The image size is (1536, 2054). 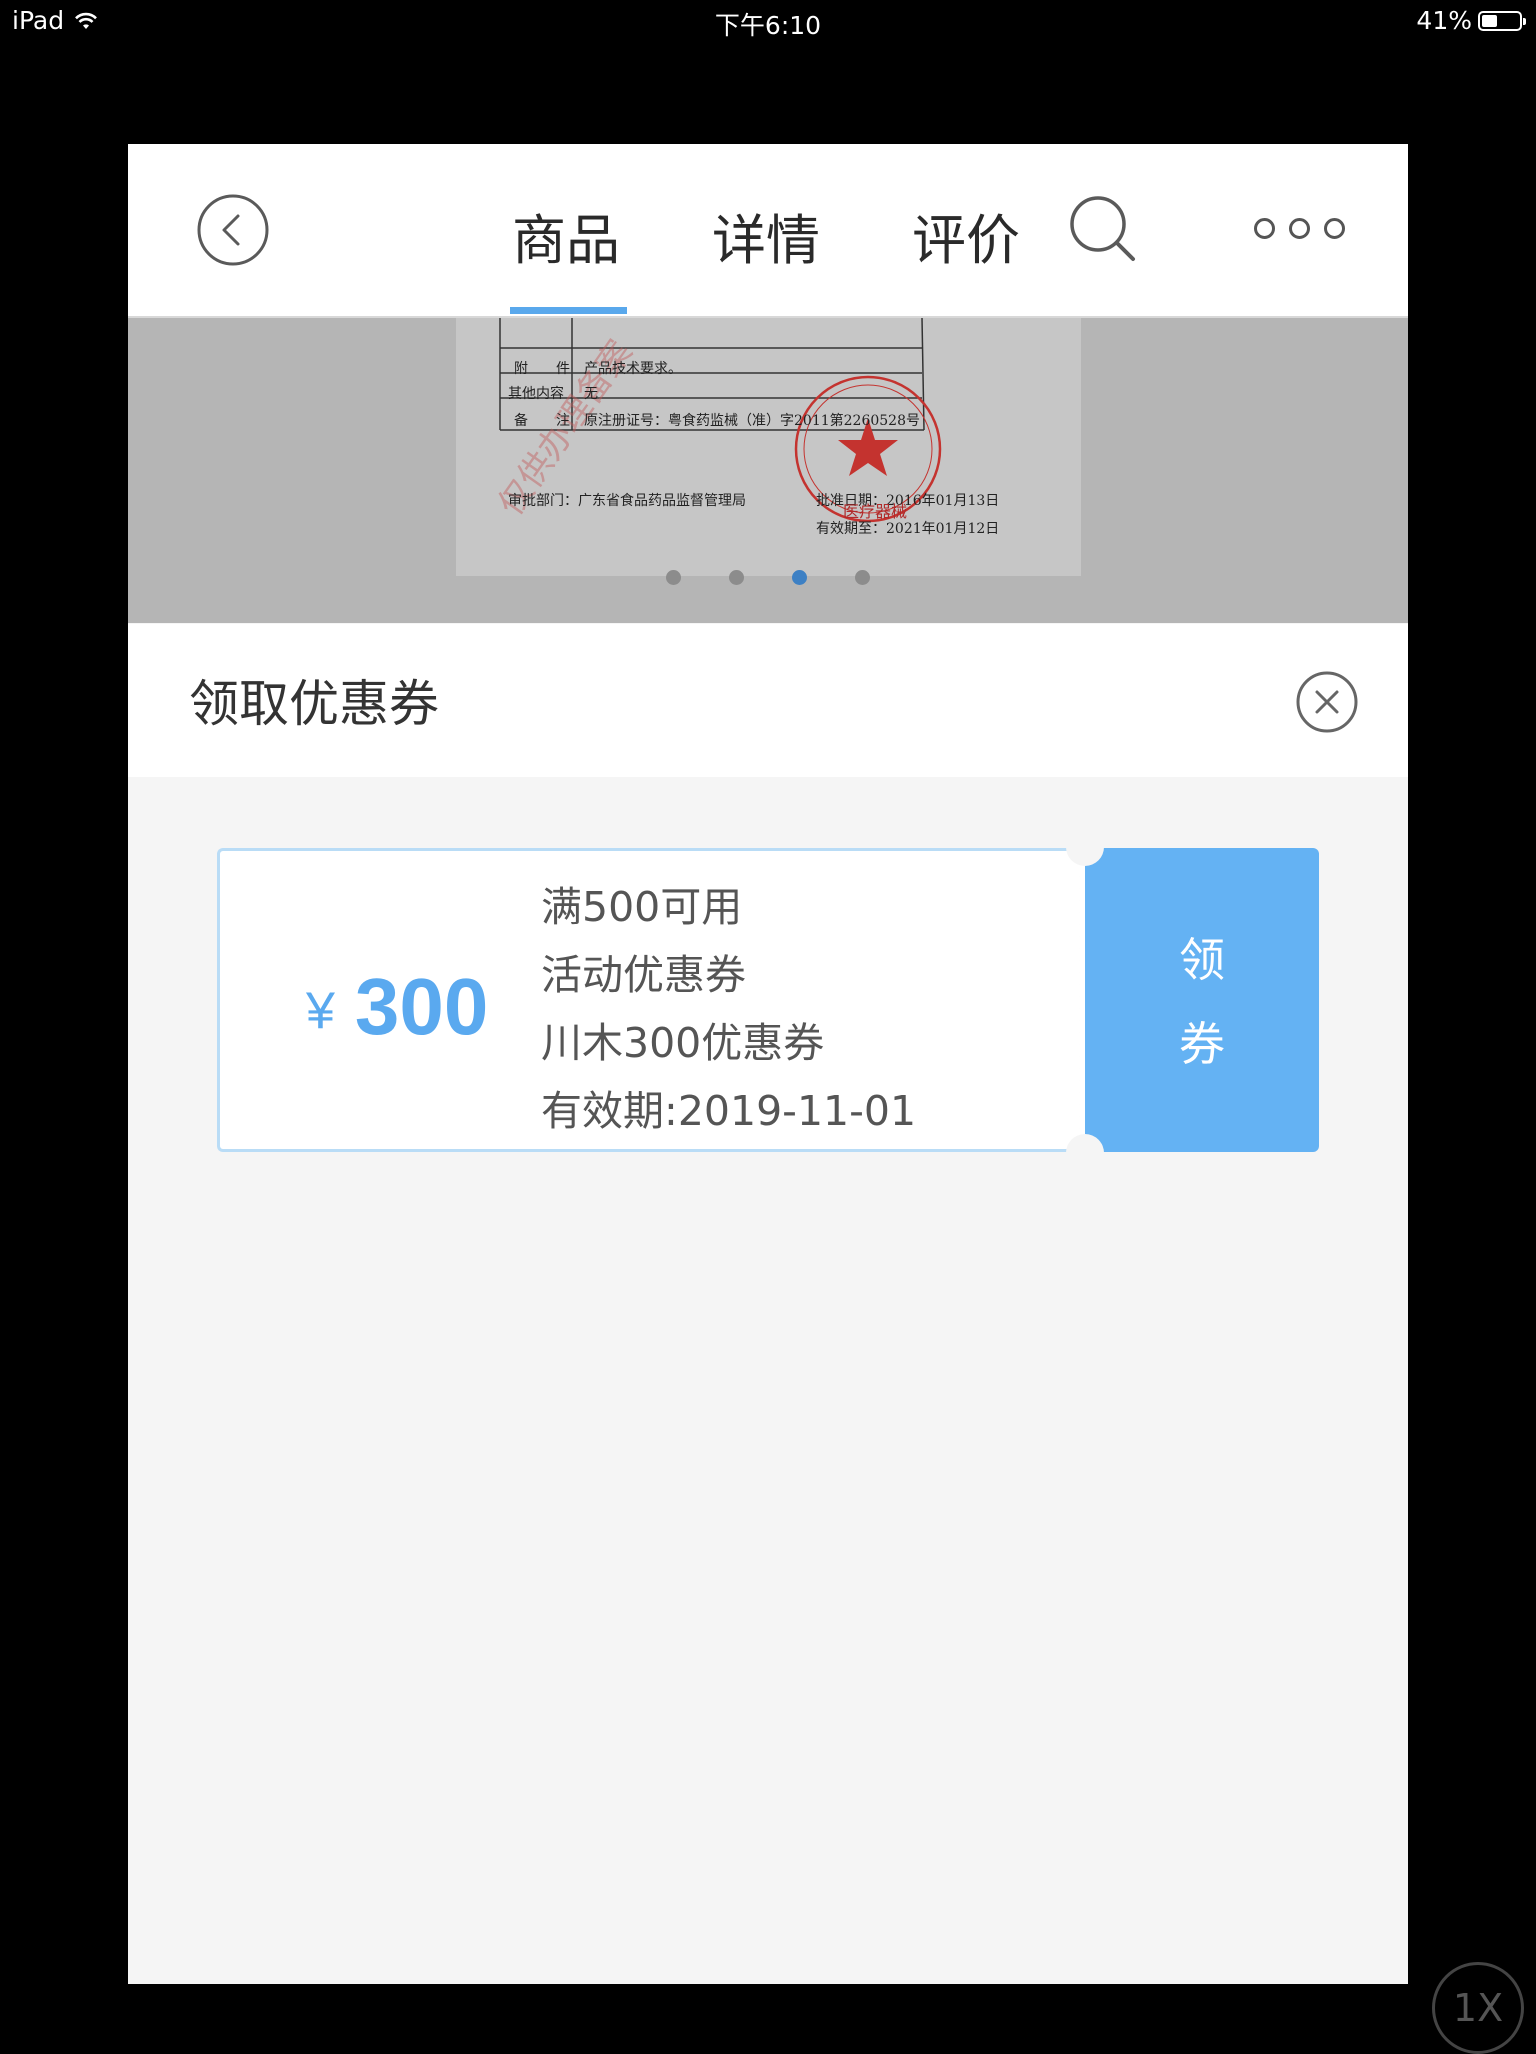 I want to click on coupon-details: 满500可用 活动优惠券 川木300优惠券 有效期:2019-11-01, so click(x=728, y=1009).